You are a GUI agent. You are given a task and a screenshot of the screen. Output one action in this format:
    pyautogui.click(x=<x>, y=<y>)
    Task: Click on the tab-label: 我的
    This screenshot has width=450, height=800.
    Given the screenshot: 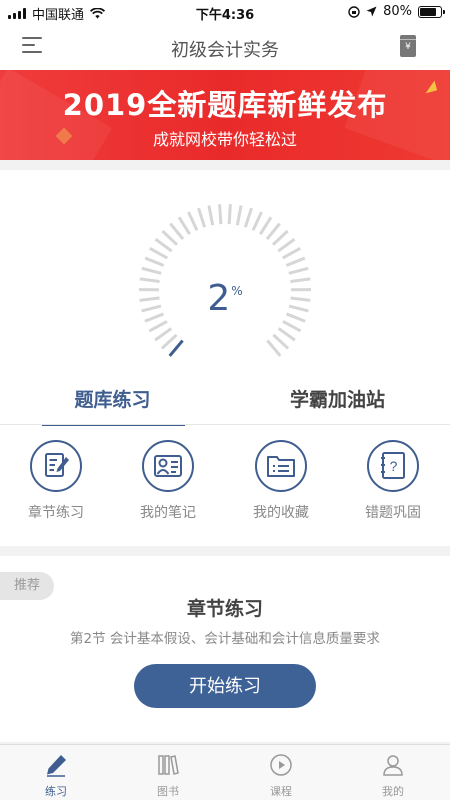 What is the action you would take?
    pyautogui.click(x=393, y=791)
    